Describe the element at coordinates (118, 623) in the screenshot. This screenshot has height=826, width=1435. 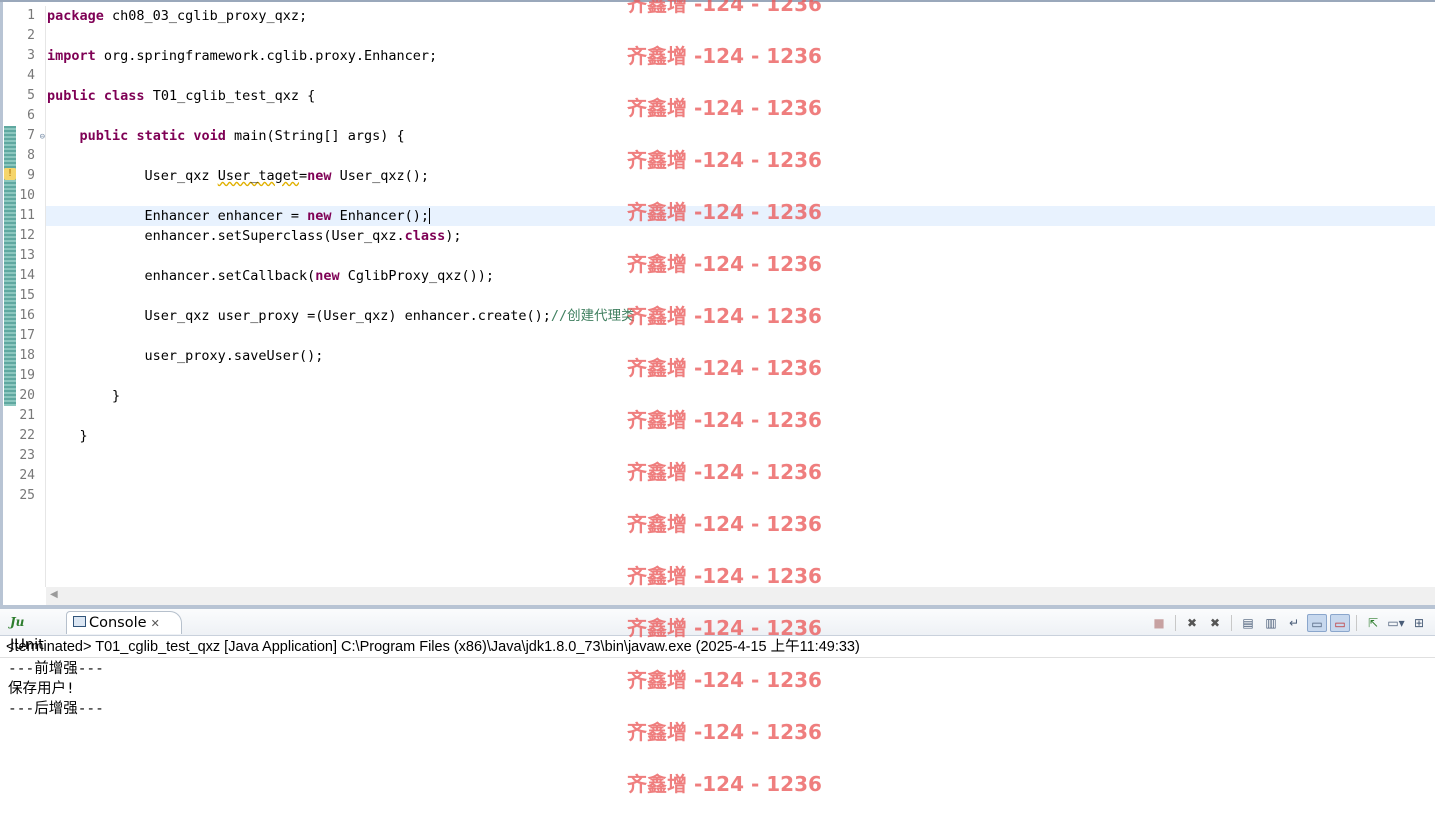
I see `tab-console-label: Console` at that location.